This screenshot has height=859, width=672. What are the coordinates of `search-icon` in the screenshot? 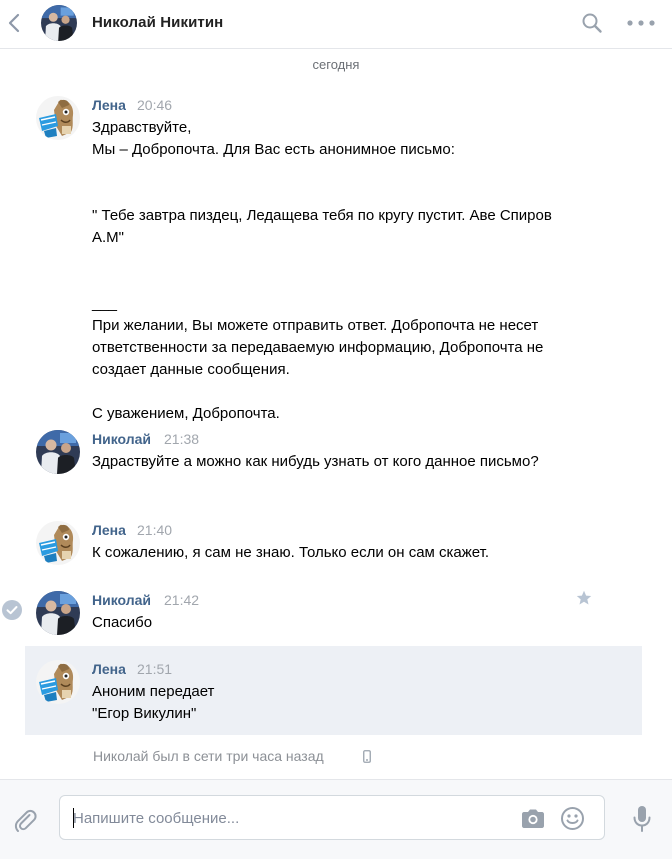 It's located at (592, 23).